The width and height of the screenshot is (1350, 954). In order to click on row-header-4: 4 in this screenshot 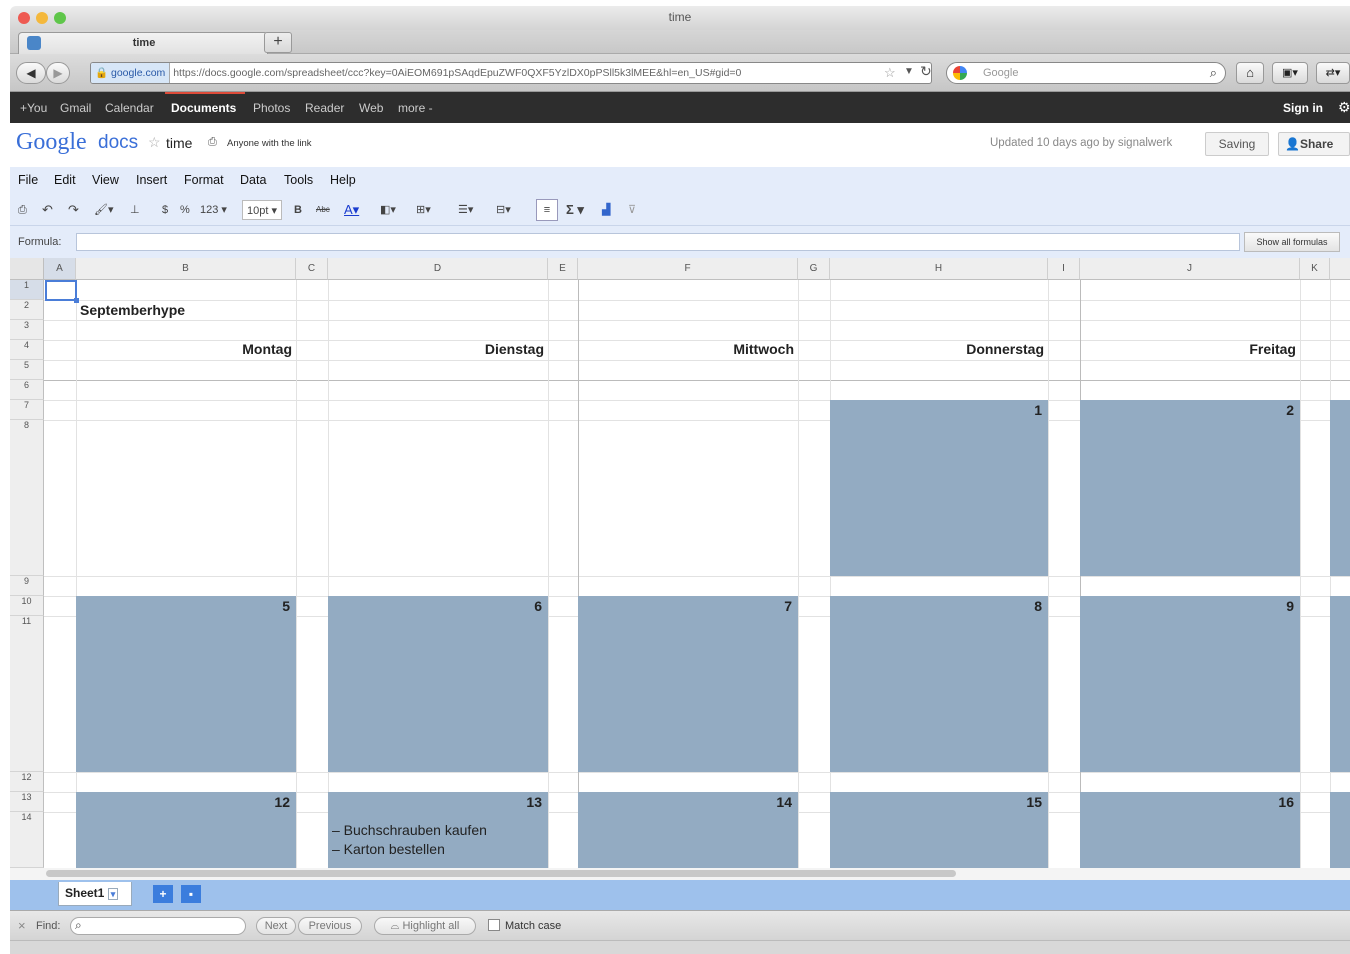, I will do `click(27, 350)`.